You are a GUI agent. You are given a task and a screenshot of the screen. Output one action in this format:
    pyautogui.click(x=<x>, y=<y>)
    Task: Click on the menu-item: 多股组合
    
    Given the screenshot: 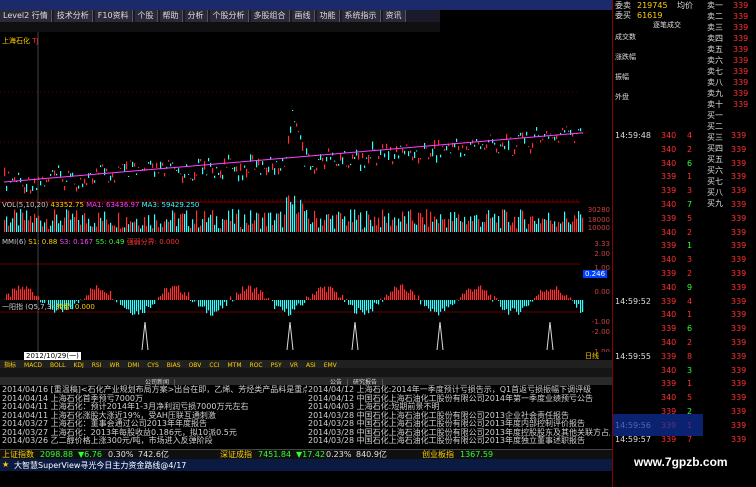 What is the action you would take?
    pyautogui.click(x=270, y=16)
    